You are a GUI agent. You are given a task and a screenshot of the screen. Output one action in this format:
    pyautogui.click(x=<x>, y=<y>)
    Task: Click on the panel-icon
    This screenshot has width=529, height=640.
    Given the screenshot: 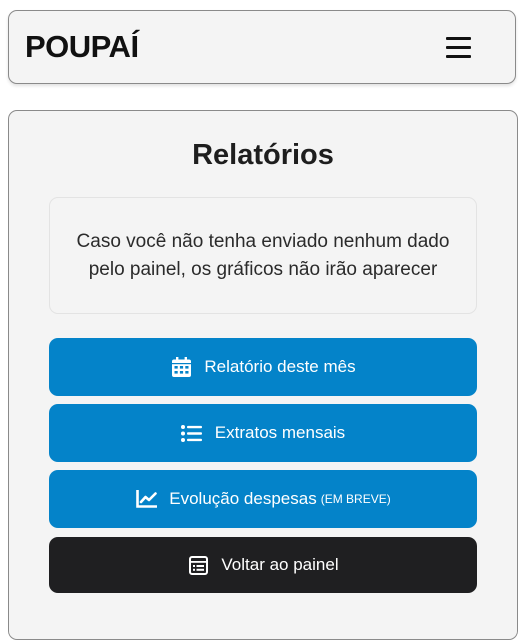 What is the action you would take?
    pyautogui.click(x=198, y=565)
    